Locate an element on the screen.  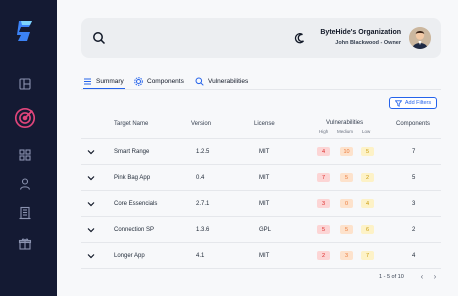
col-vuln-medium: Medium is located at coordinates (345, 131).